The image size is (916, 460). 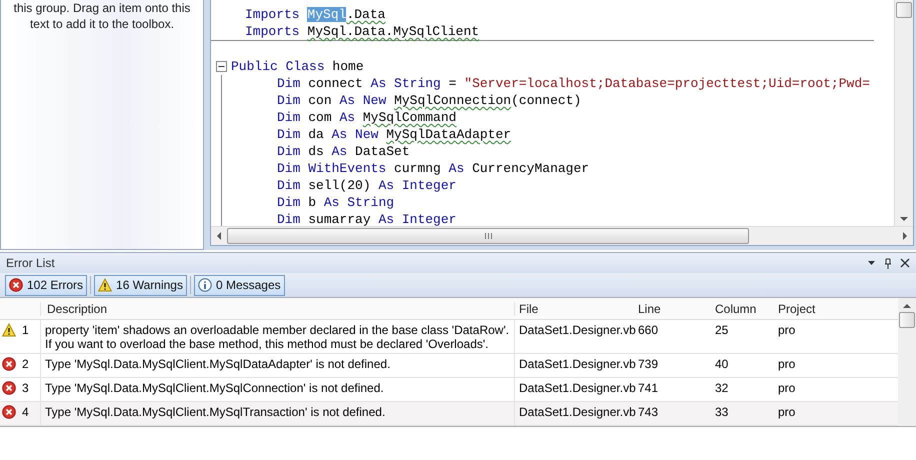 What do you see at coordinates (574, 309) in the screenshot?
I see `column-header: File` at bounding box center [574, 309].